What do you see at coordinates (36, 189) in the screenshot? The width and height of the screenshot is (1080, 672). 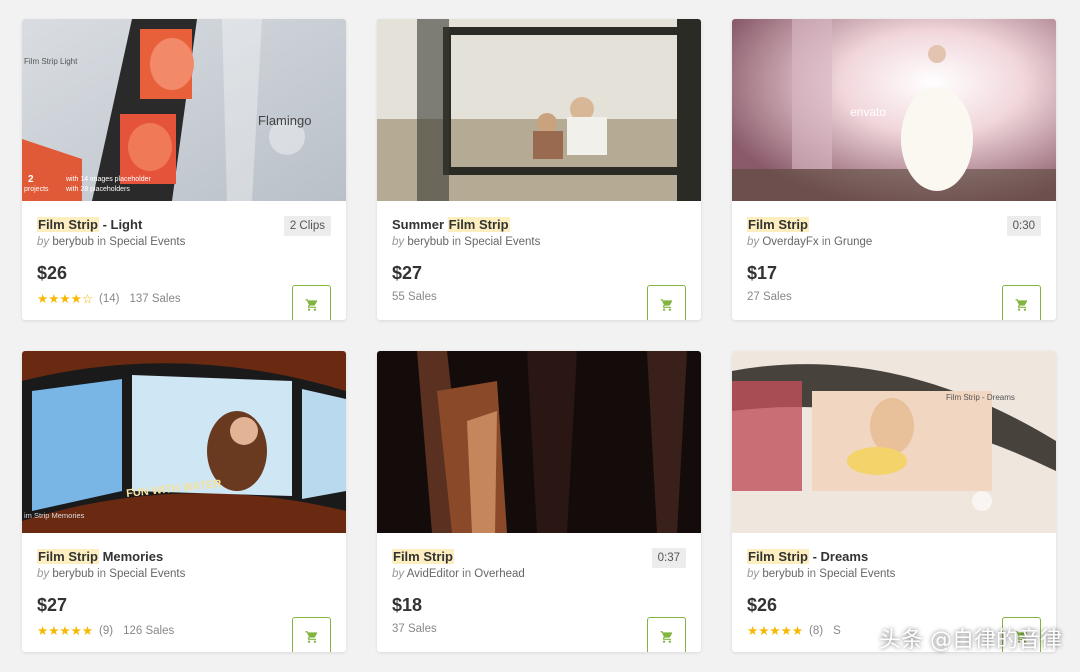 I see `thumb-caption-projects: projects` at bounding box center [36, 189].